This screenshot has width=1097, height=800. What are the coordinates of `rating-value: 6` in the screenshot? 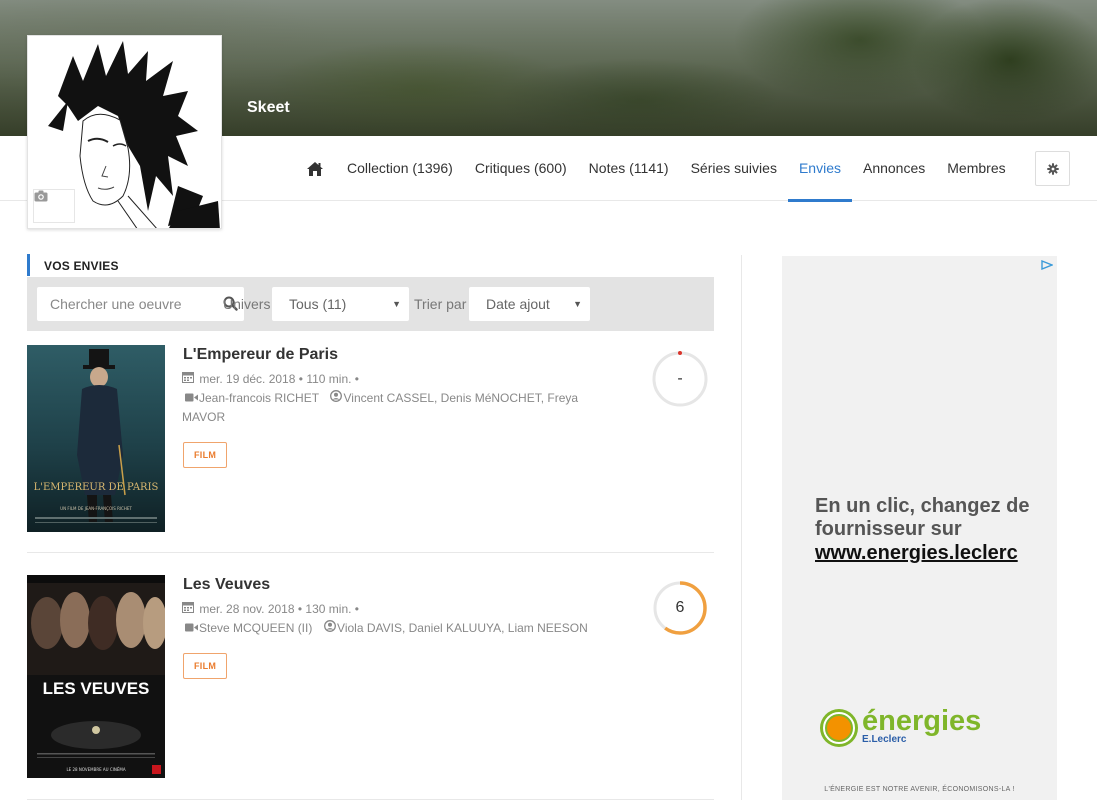 It's located at (680, 607).